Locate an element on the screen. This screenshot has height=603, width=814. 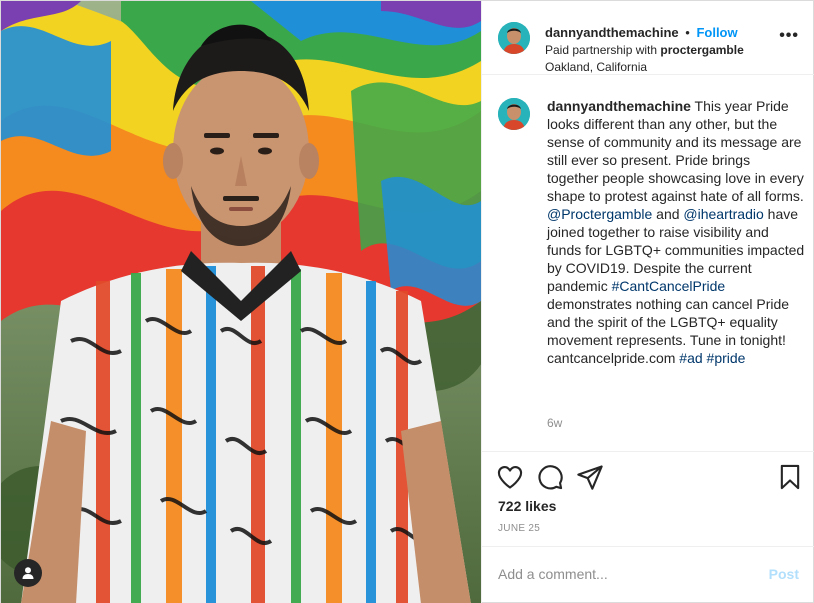
bookmark-icon is located at coordinates (790, 477).